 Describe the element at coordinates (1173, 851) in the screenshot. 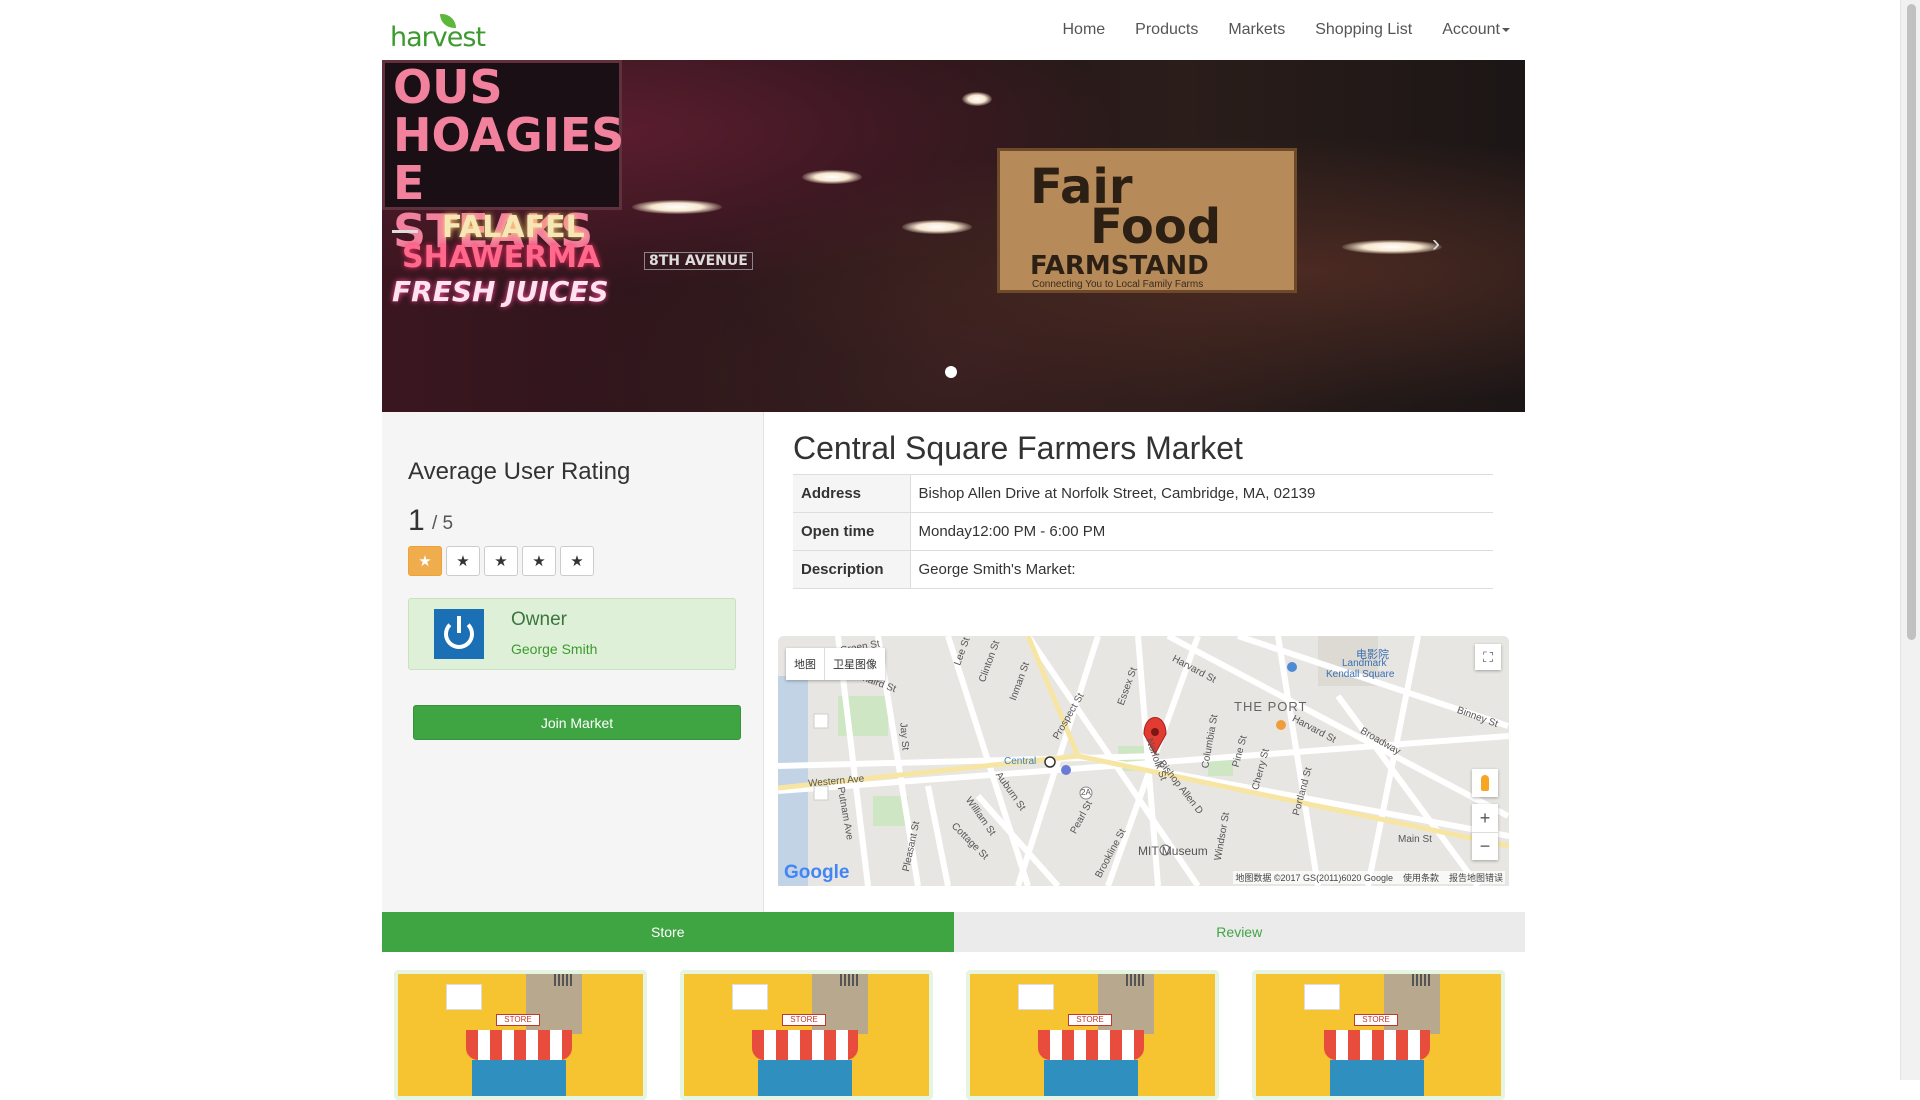

I see `map-label: MIT Museum` at that location.